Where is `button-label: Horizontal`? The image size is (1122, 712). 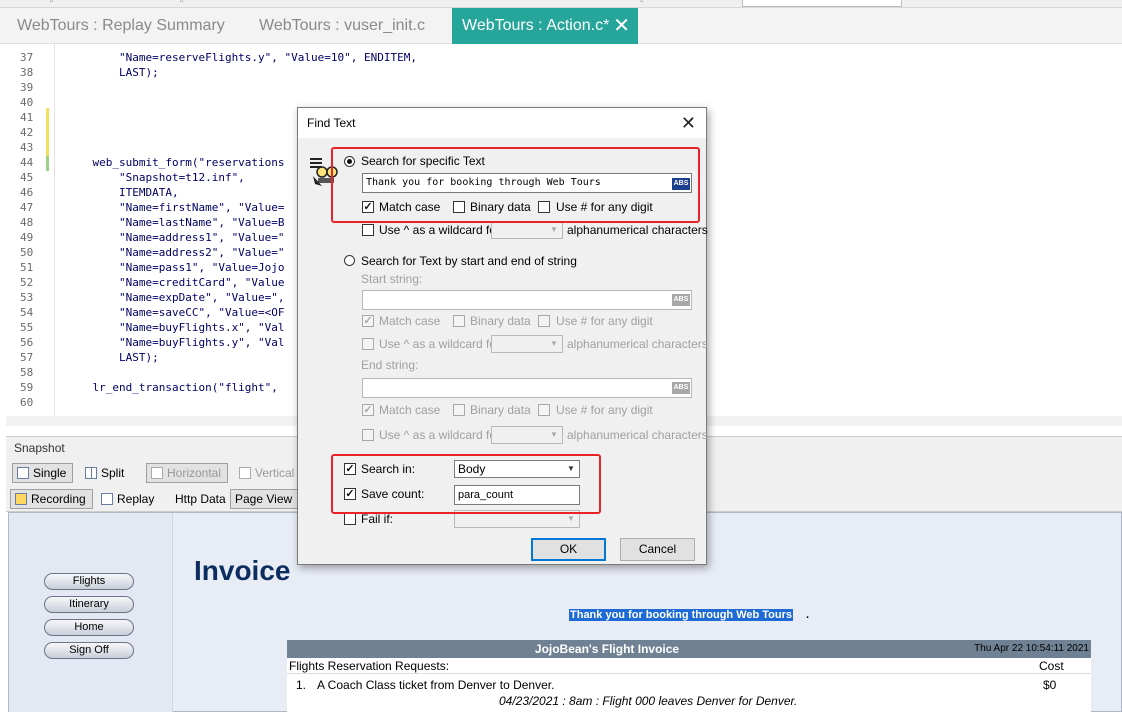 button-label: Horizontal is located at coordinates (194, 473).